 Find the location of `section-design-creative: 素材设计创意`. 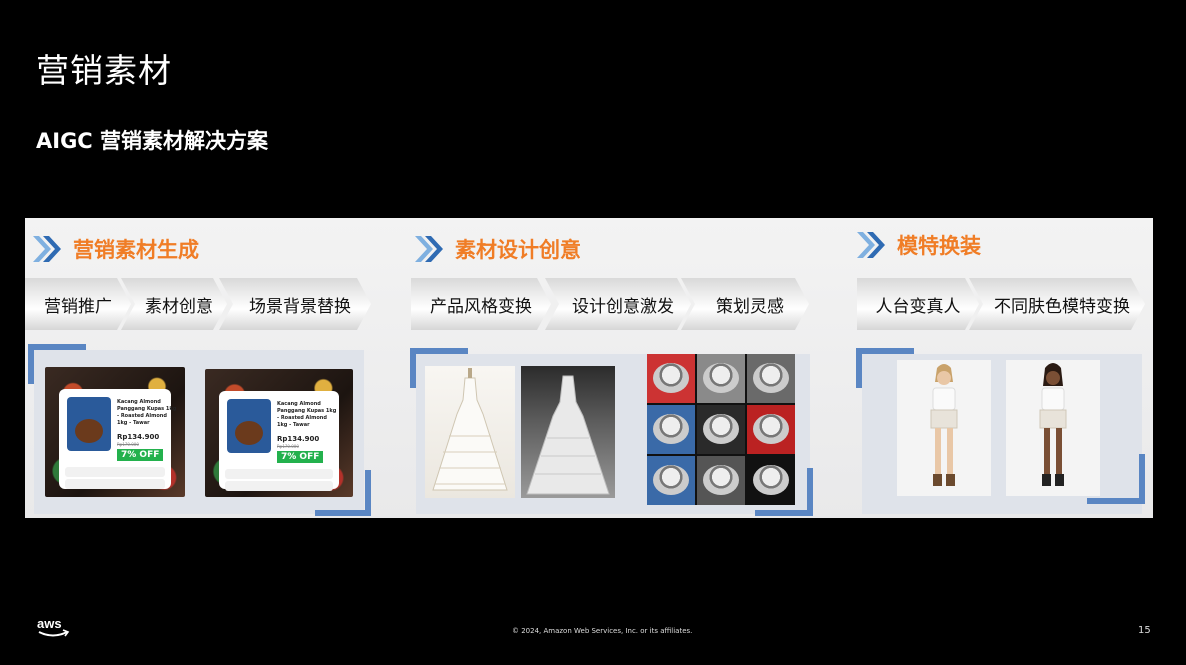

section-design-creative: 素材设计创意 is located at coordinates (497, 249).